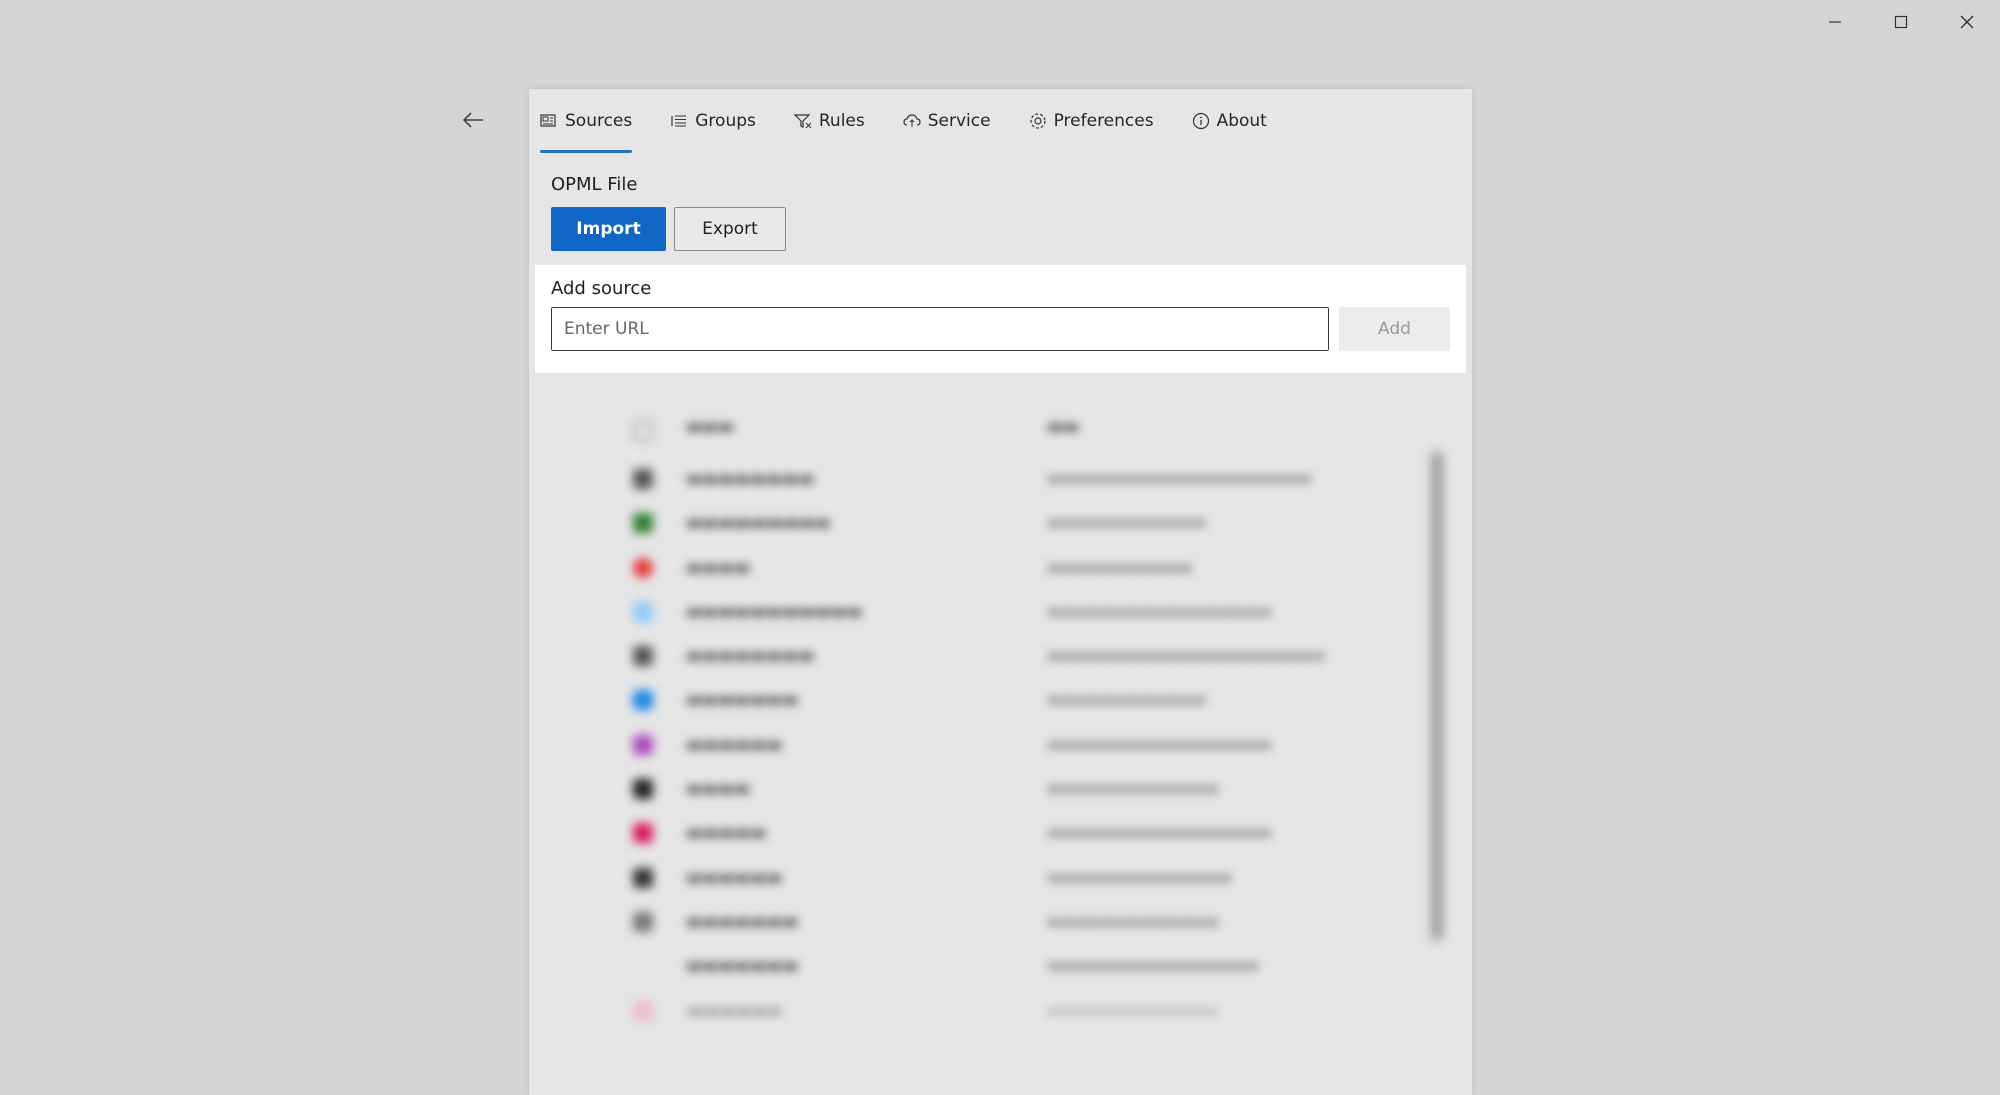 Image resolution: width=2000 pixels, height=1095 pixels. I want to click on close-button, so click(1967, 22).